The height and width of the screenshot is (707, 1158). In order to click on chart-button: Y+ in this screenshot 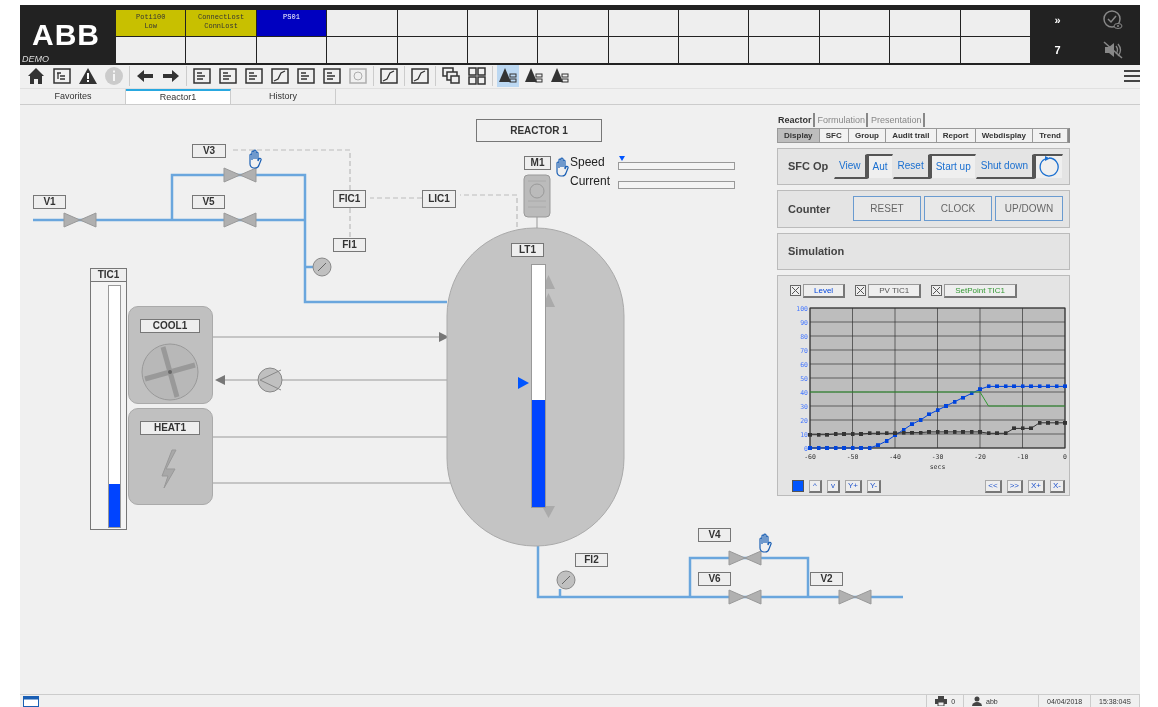, I will do `click(853, 486)`.